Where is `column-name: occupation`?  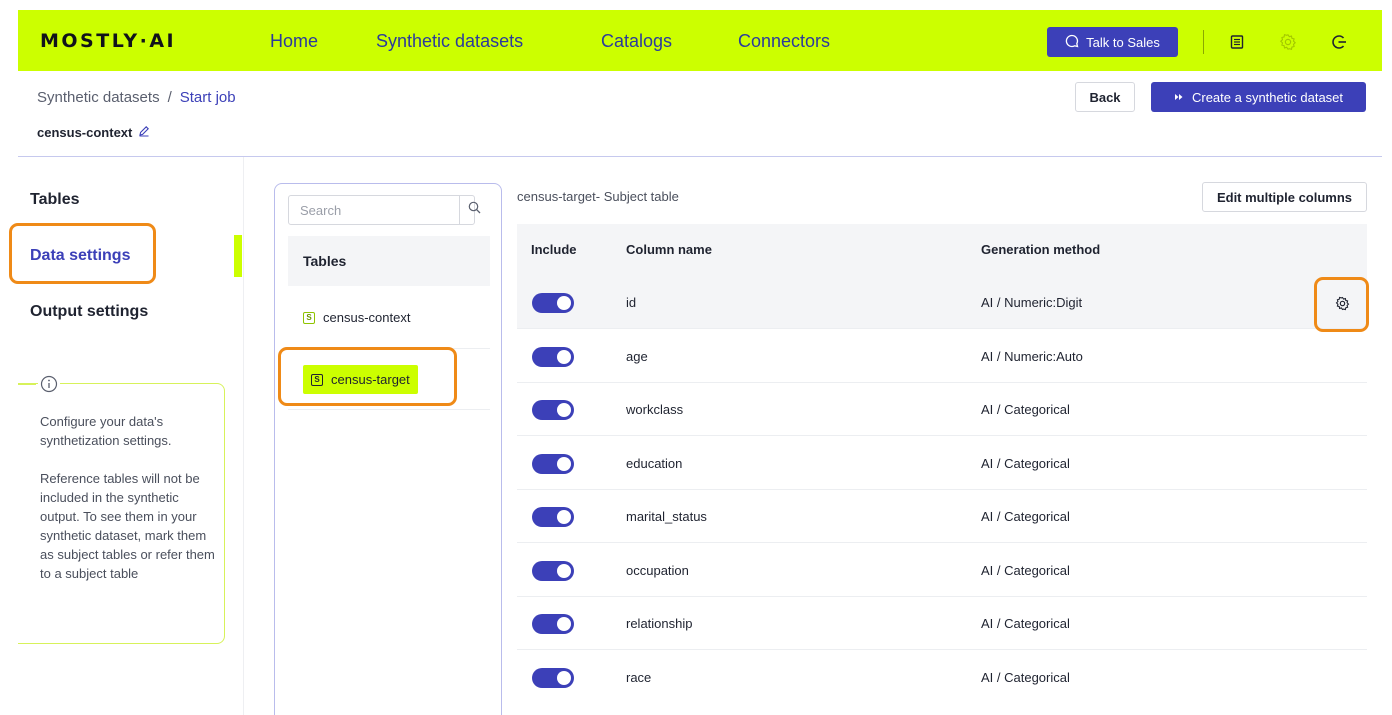
column-name: occupation is located at coordinates (657, 570).